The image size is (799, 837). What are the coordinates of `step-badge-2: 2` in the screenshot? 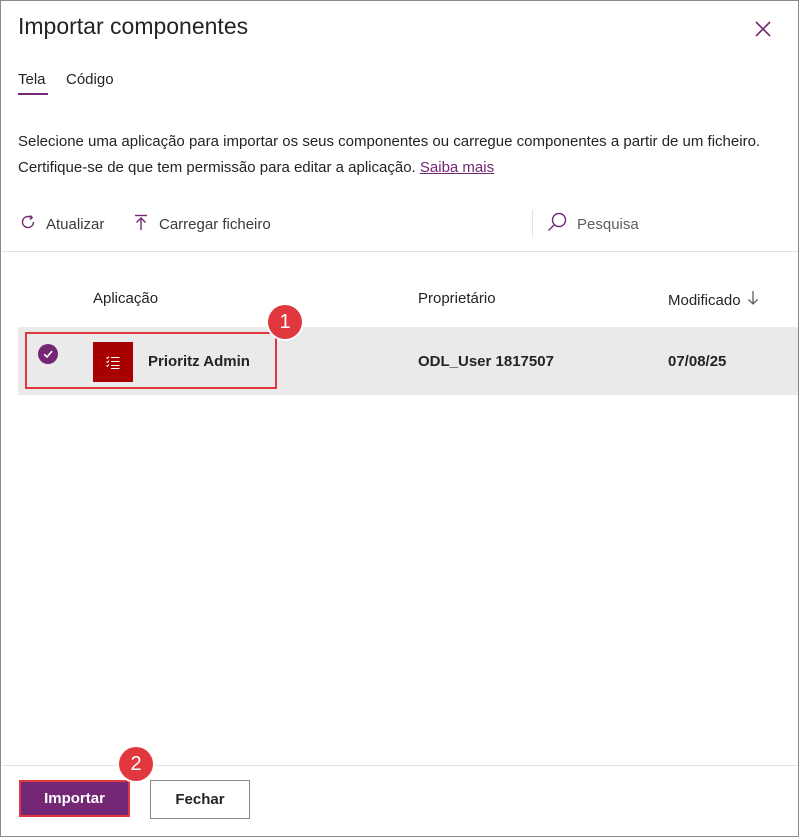 It's located at (136, 764).